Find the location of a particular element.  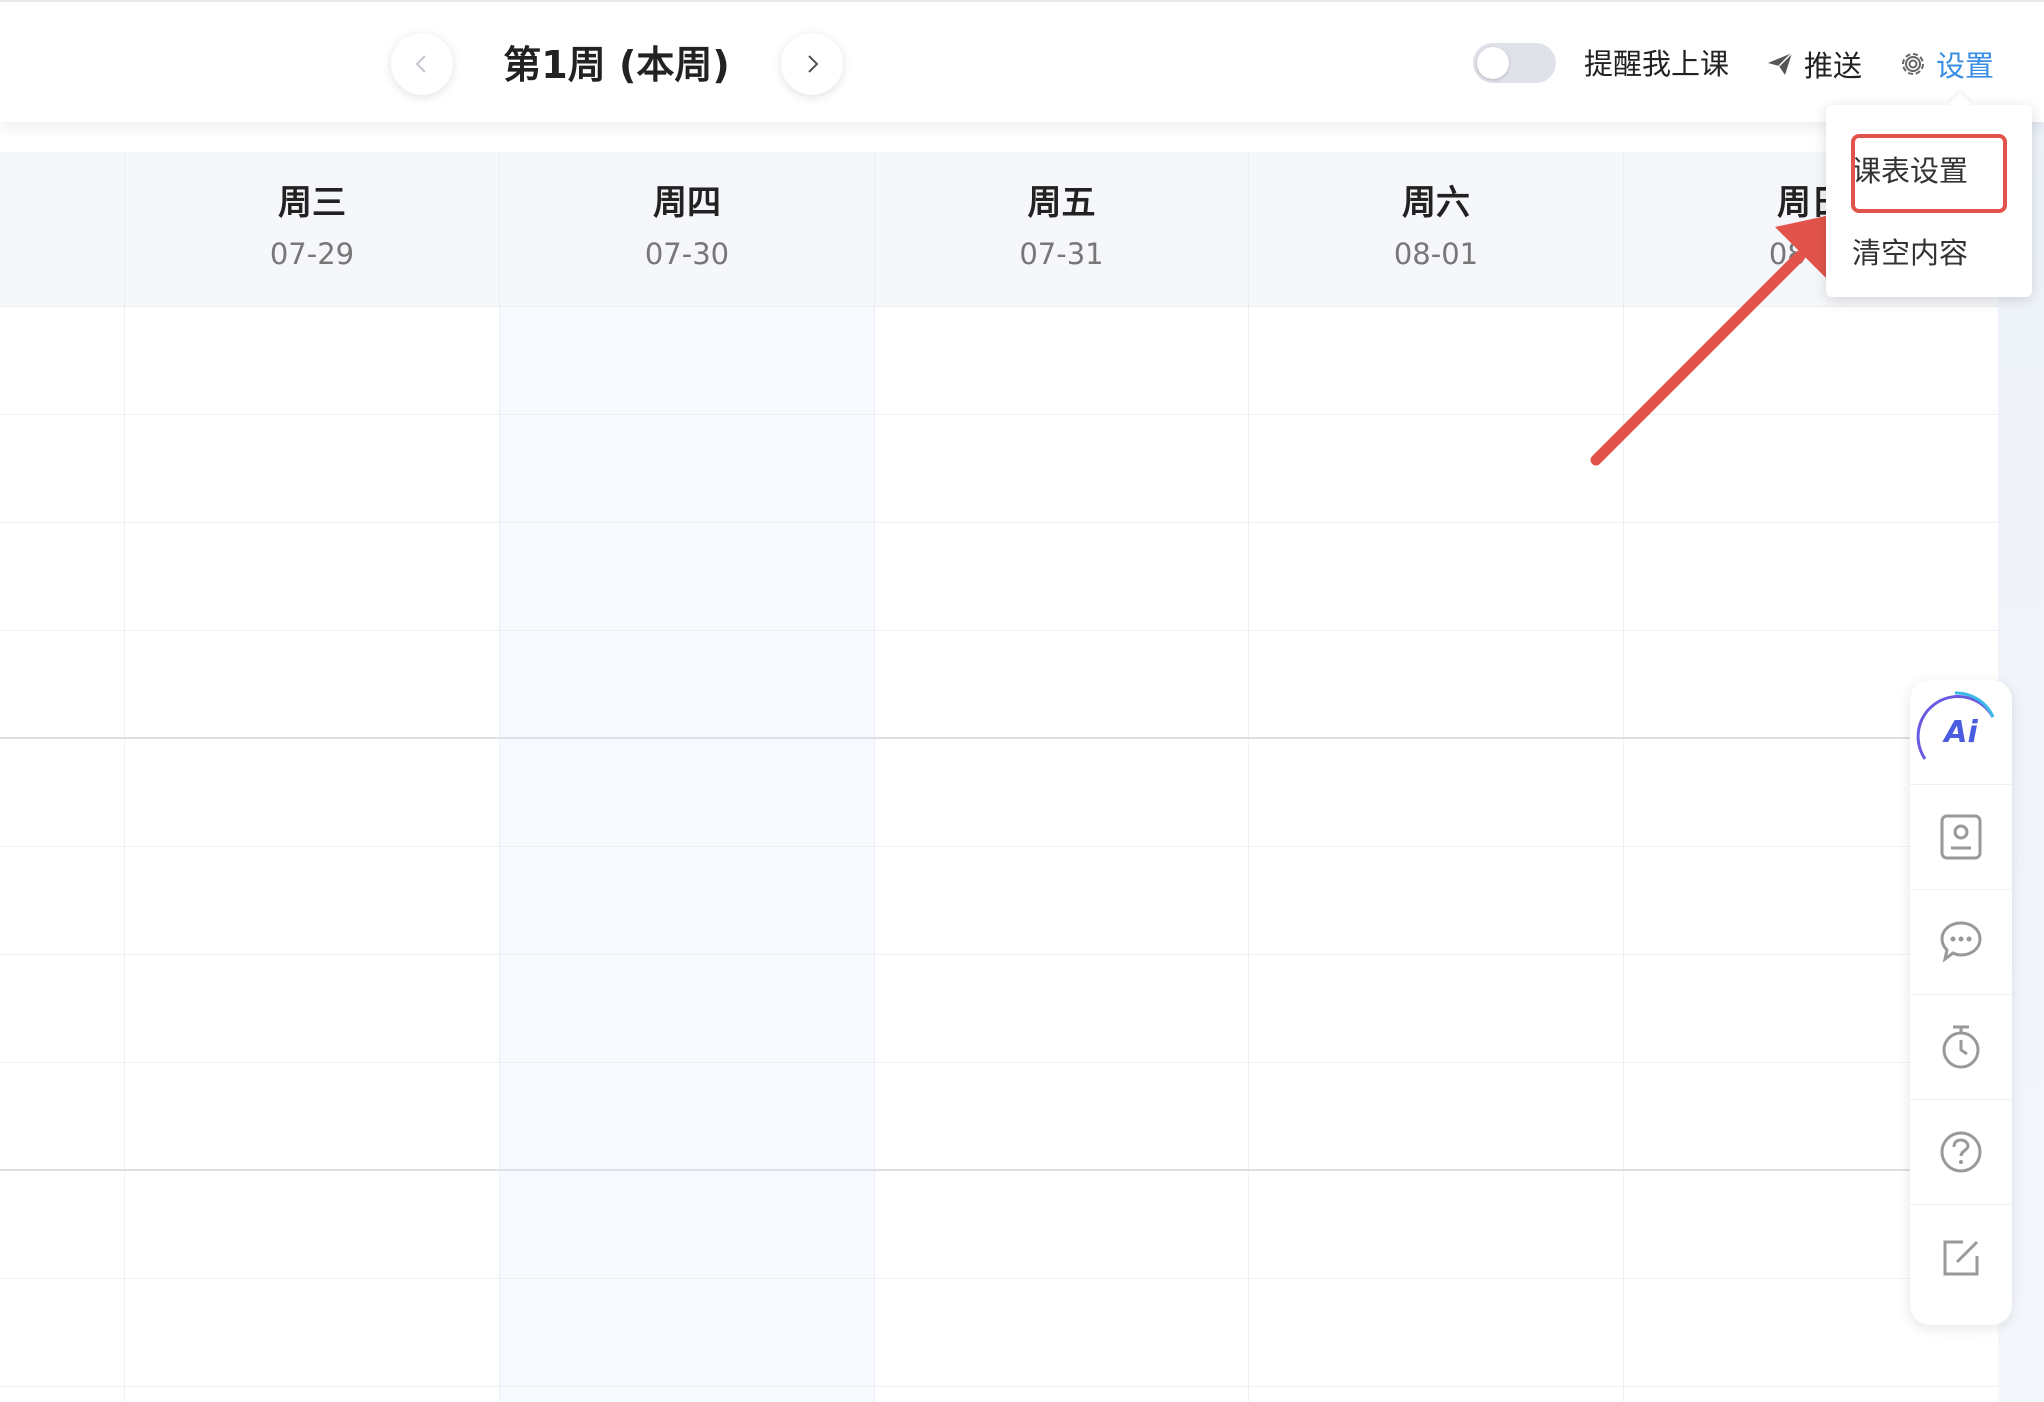

day-name: 周六 is located at coordinates (1436, 203).